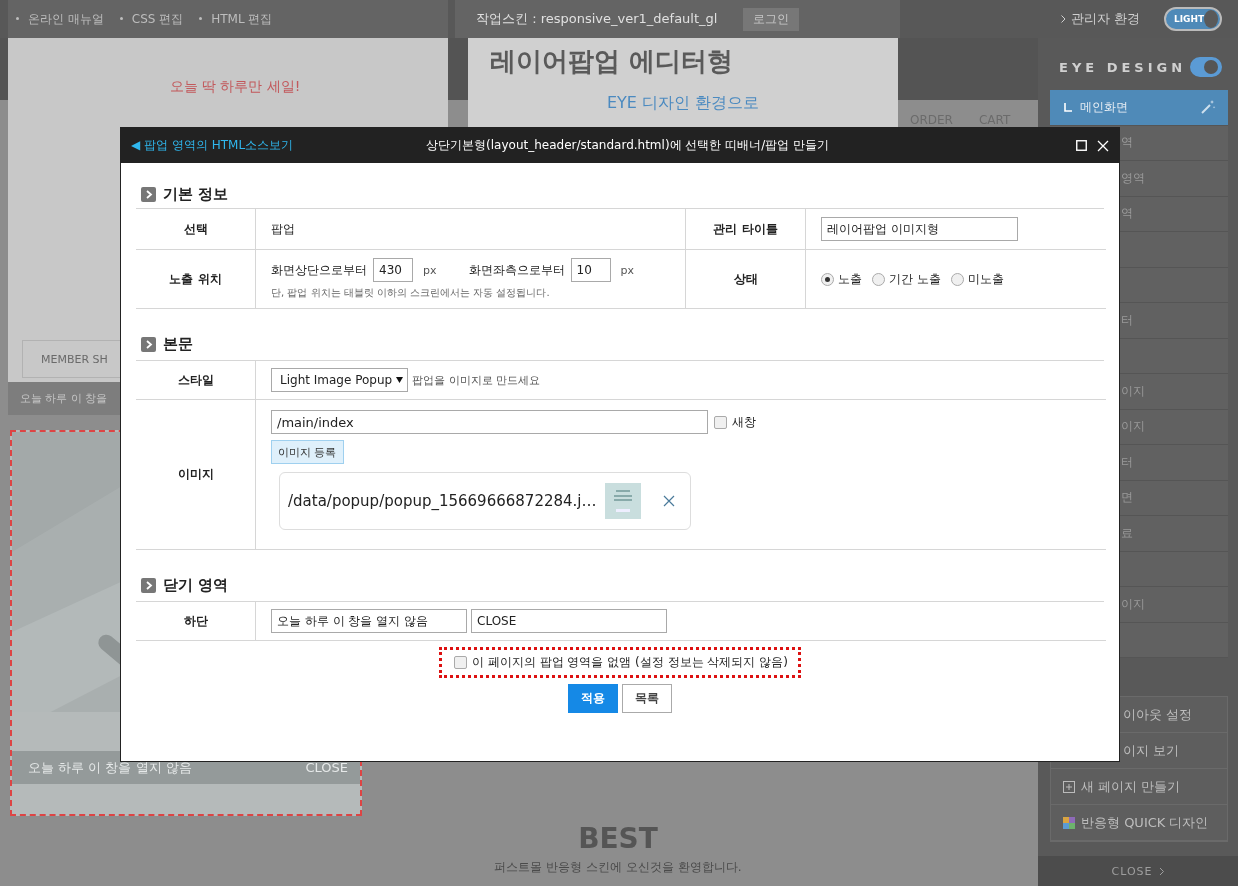 This screenshot has height=886, width=1238. Describe the element at coordinates (745, 279) in the screenshot. I see `field-label: 상태` at that location.